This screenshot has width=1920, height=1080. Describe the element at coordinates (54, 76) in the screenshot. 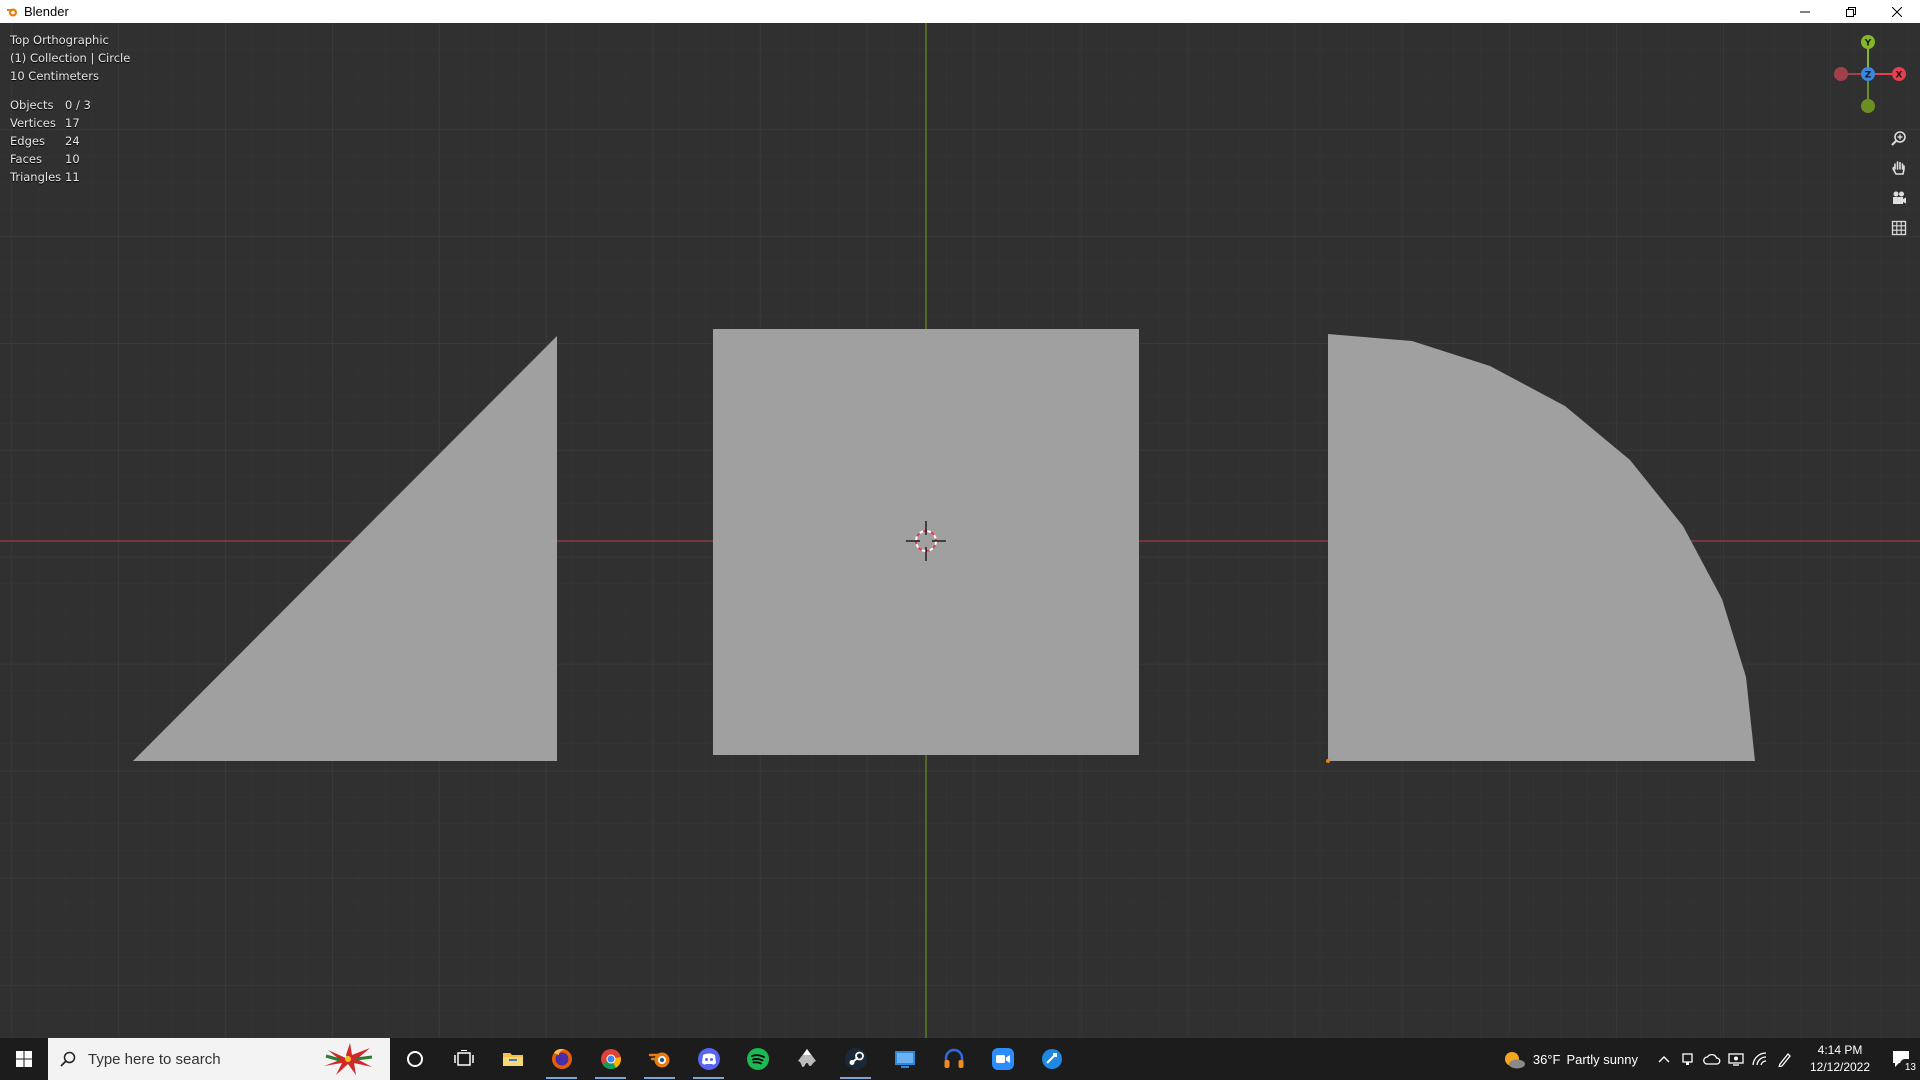

I see `scale-label: 10 Centimeters` at that location.